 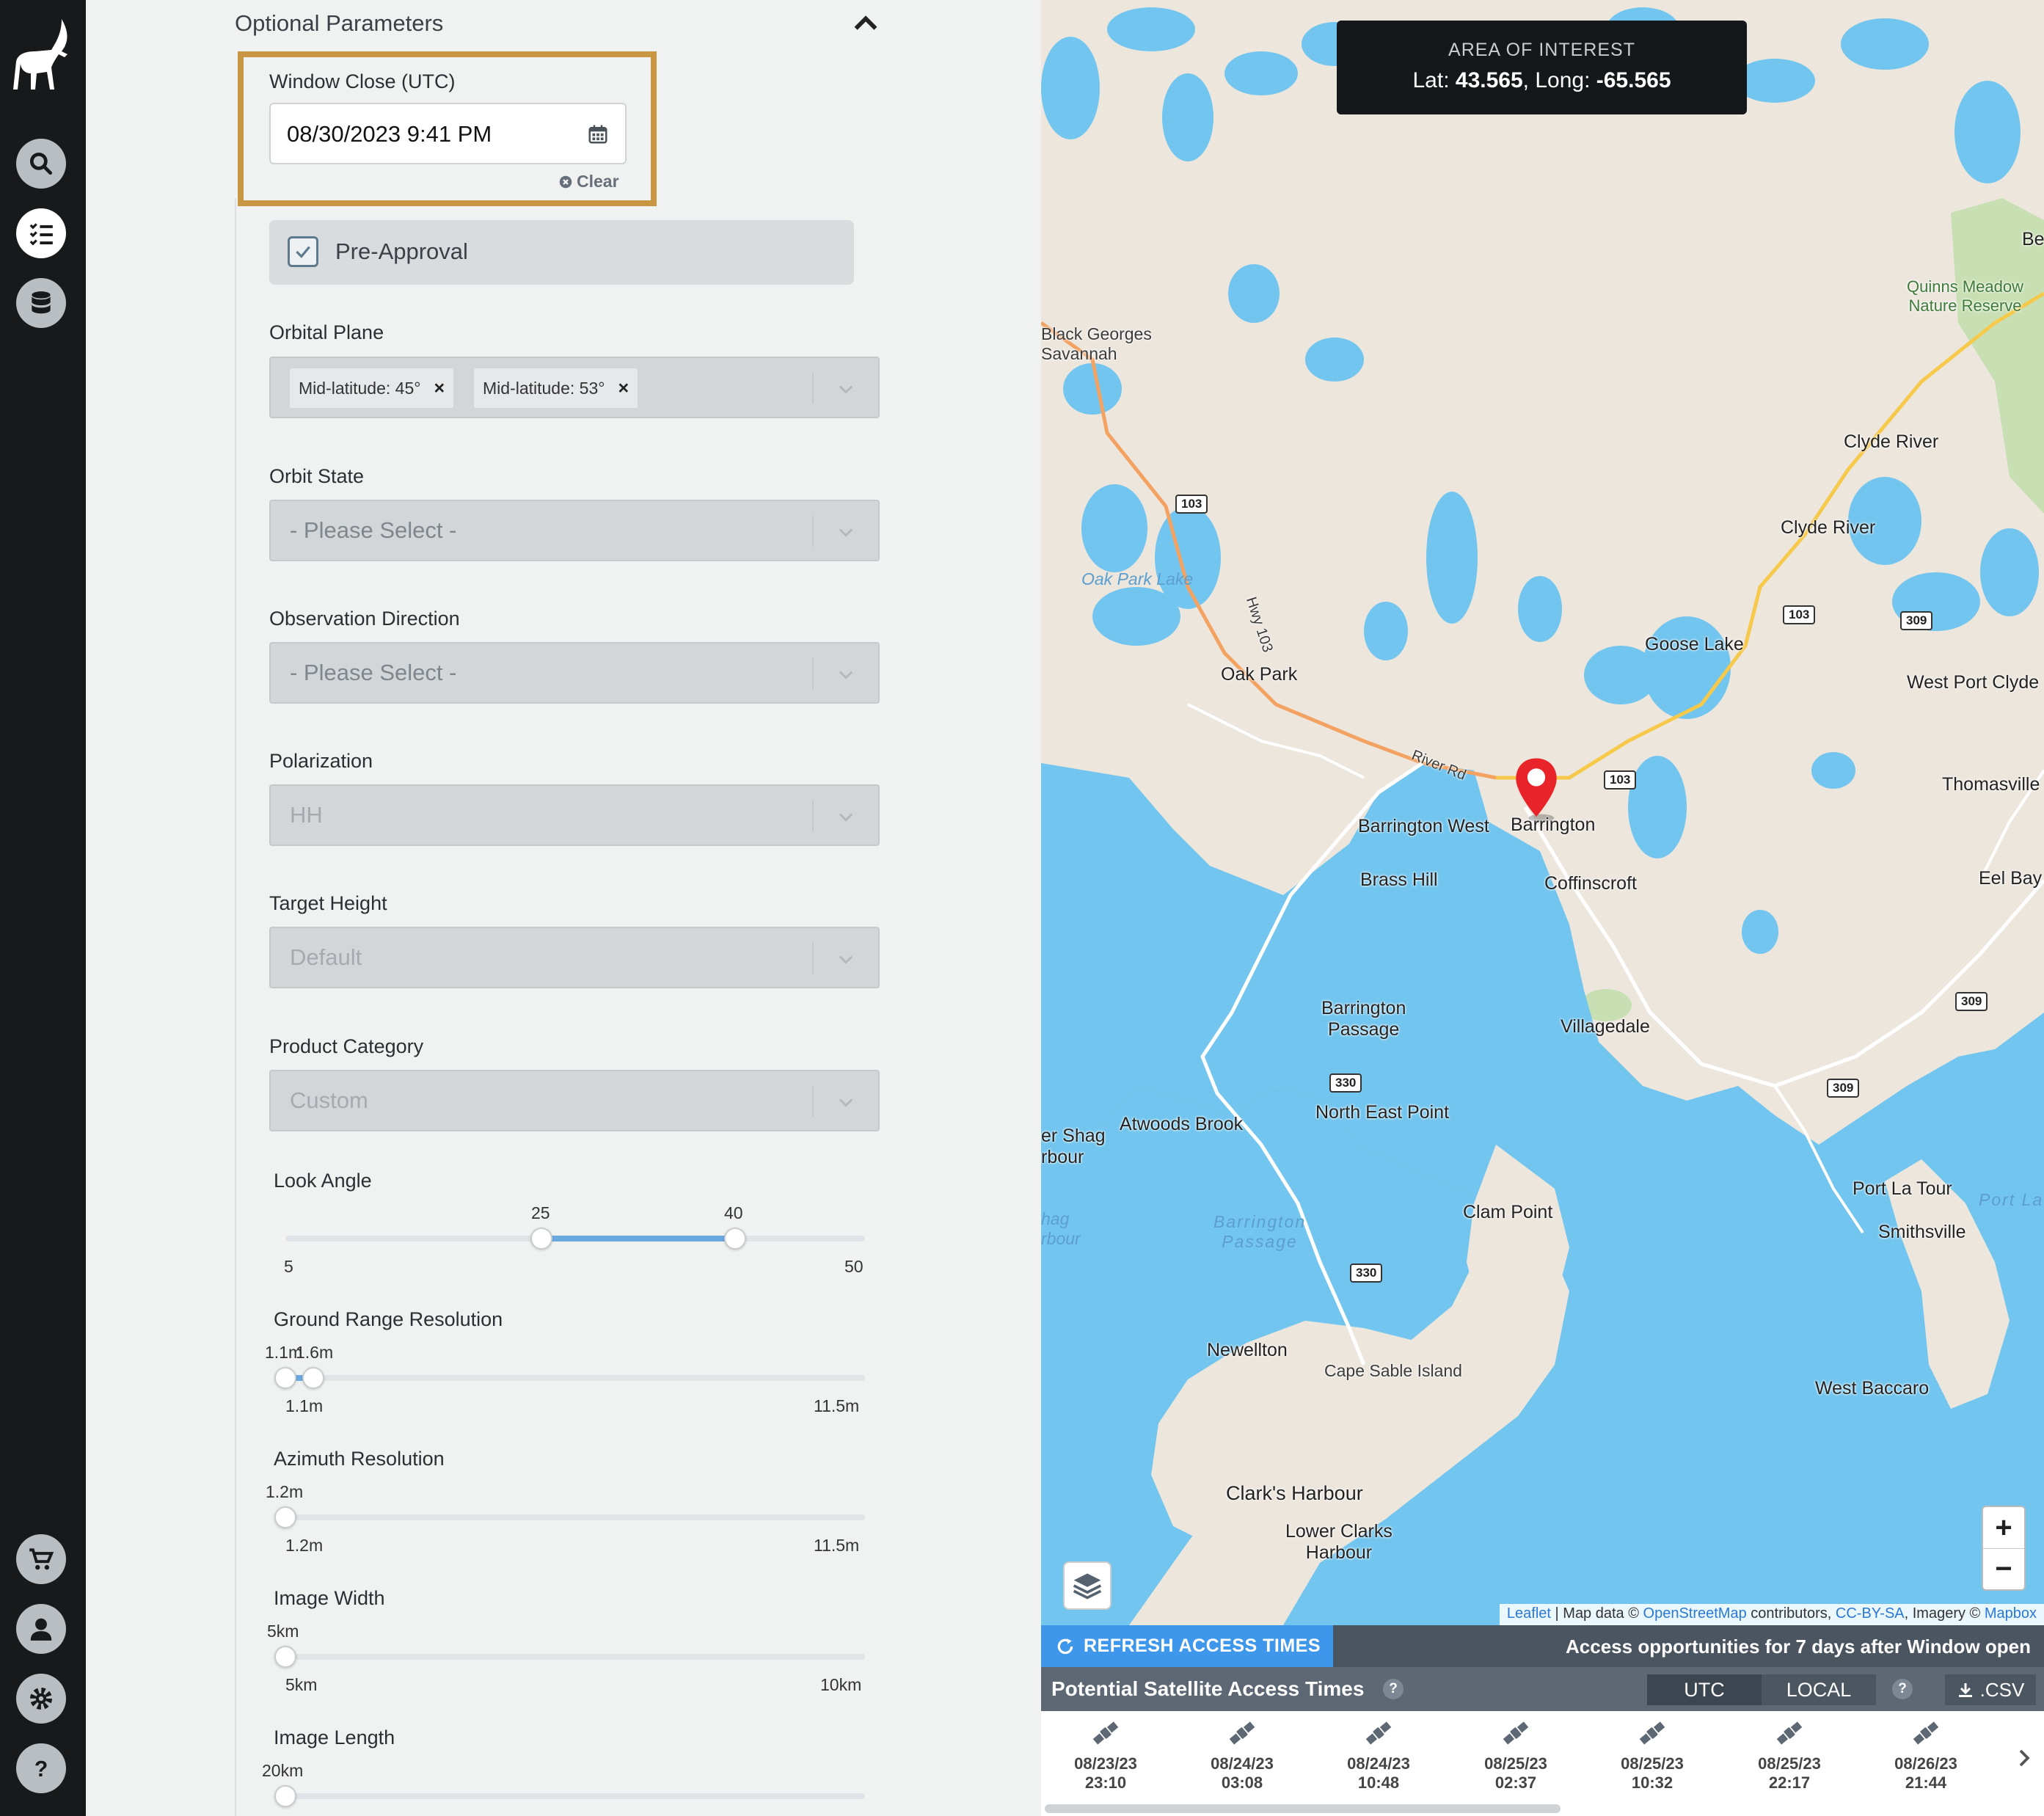 What do you see at coordinates (388, 1319) in the screenshot?
I see `ground-range-resolution-label: Ground Range Resolution` at bounding box center [388, 1319].